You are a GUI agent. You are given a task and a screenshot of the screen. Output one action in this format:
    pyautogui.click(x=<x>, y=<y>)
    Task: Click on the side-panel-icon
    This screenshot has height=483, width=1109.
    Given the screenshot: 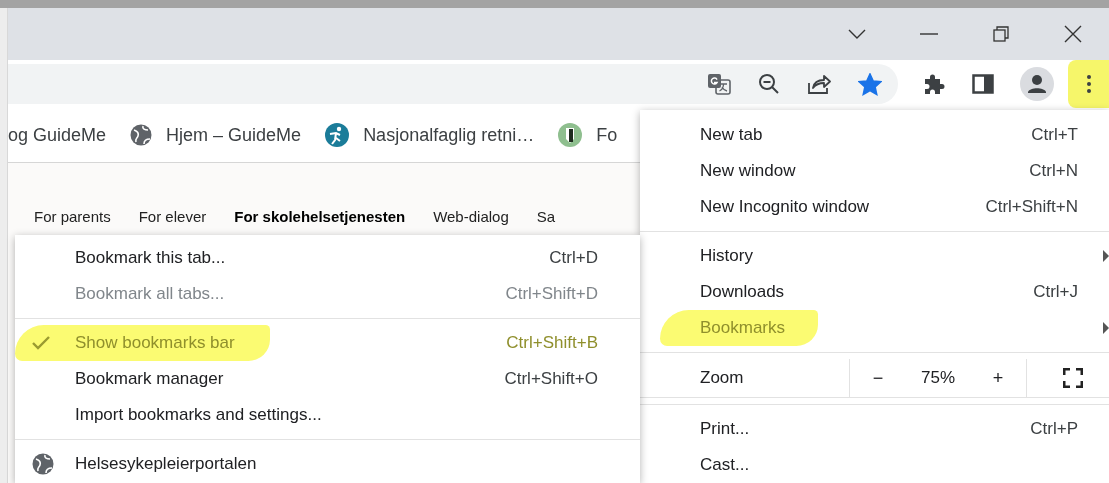 What is the action you would take?
    pyautogui.click(x=983, y=84)
    